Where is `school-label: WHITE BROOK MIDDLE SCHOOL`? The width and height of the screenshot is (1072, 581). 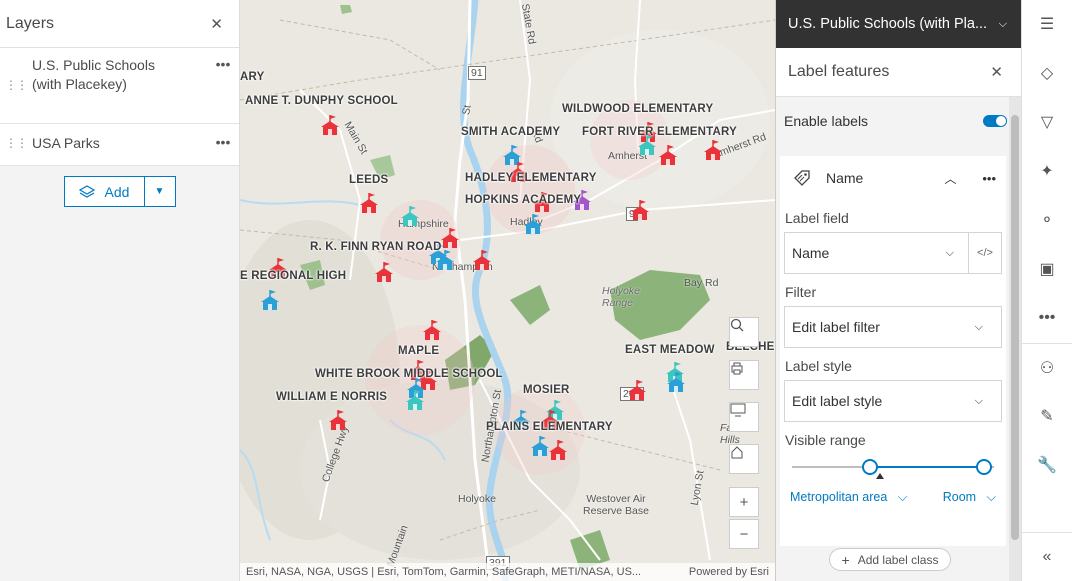 school-label: WHITE BROOK MIDDLE SCHOOL is located at coordinates (409, 374).